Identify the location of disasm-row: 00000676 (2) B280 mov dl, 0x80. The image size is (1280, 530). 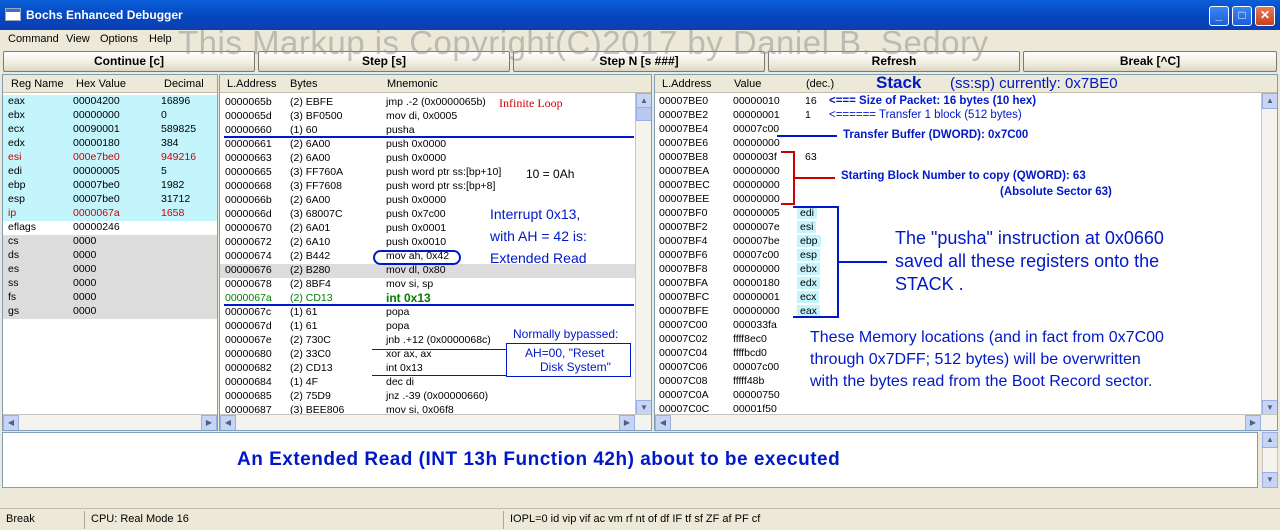
(427, 271).